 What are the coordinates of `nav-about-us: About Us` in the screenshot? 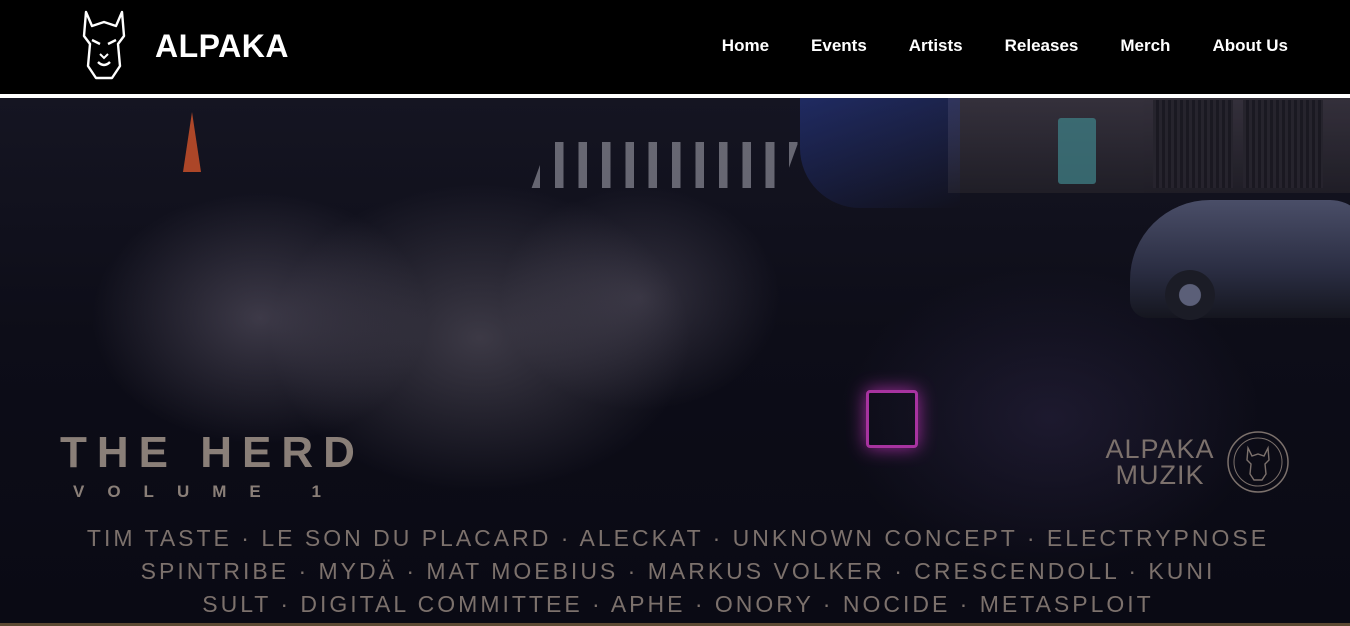 It's located at (1250, 46).